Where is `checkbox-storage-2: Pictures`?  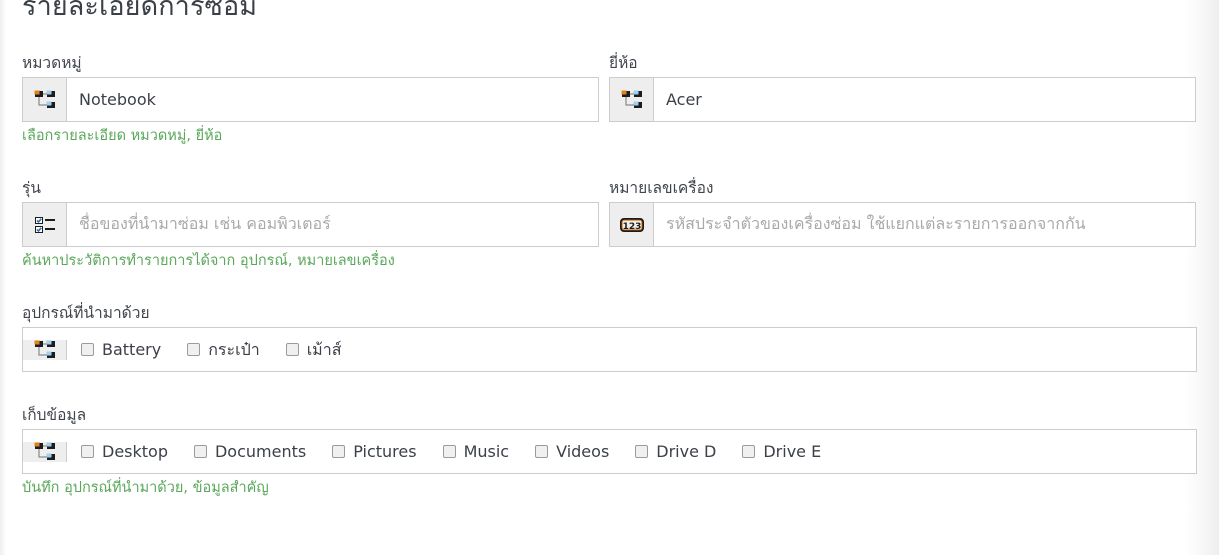 checkbox-storage-2: Pictures is located at coordinates (374, 451).